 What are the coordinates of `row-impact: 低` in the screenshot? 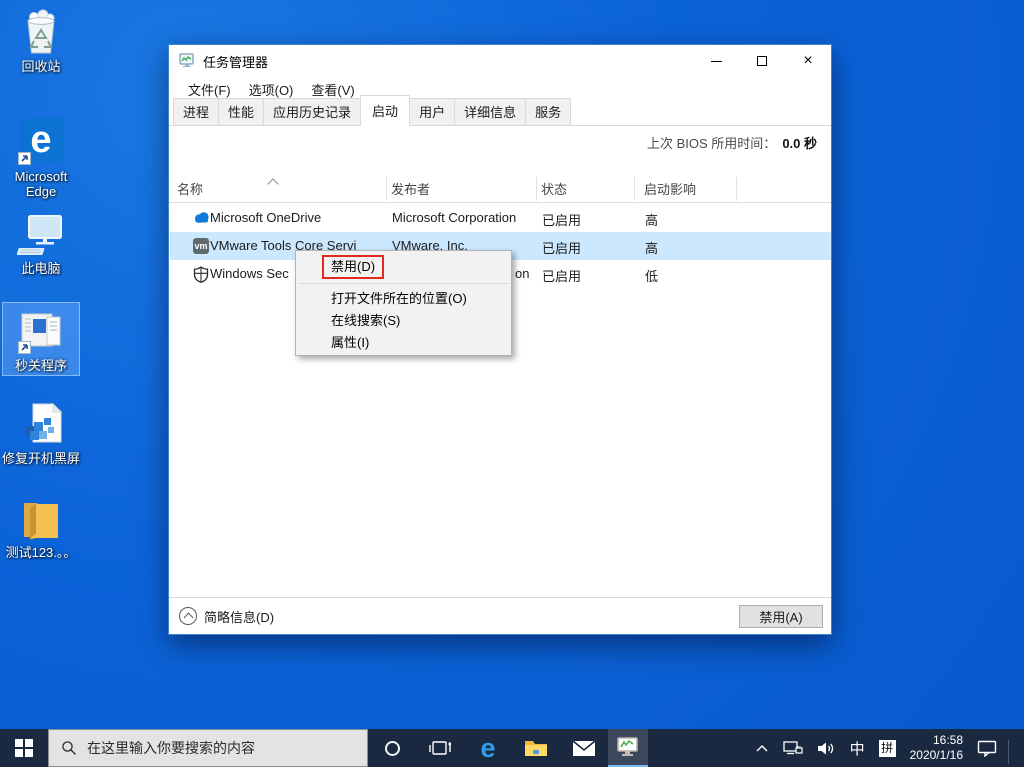 It's located at (652, 276).